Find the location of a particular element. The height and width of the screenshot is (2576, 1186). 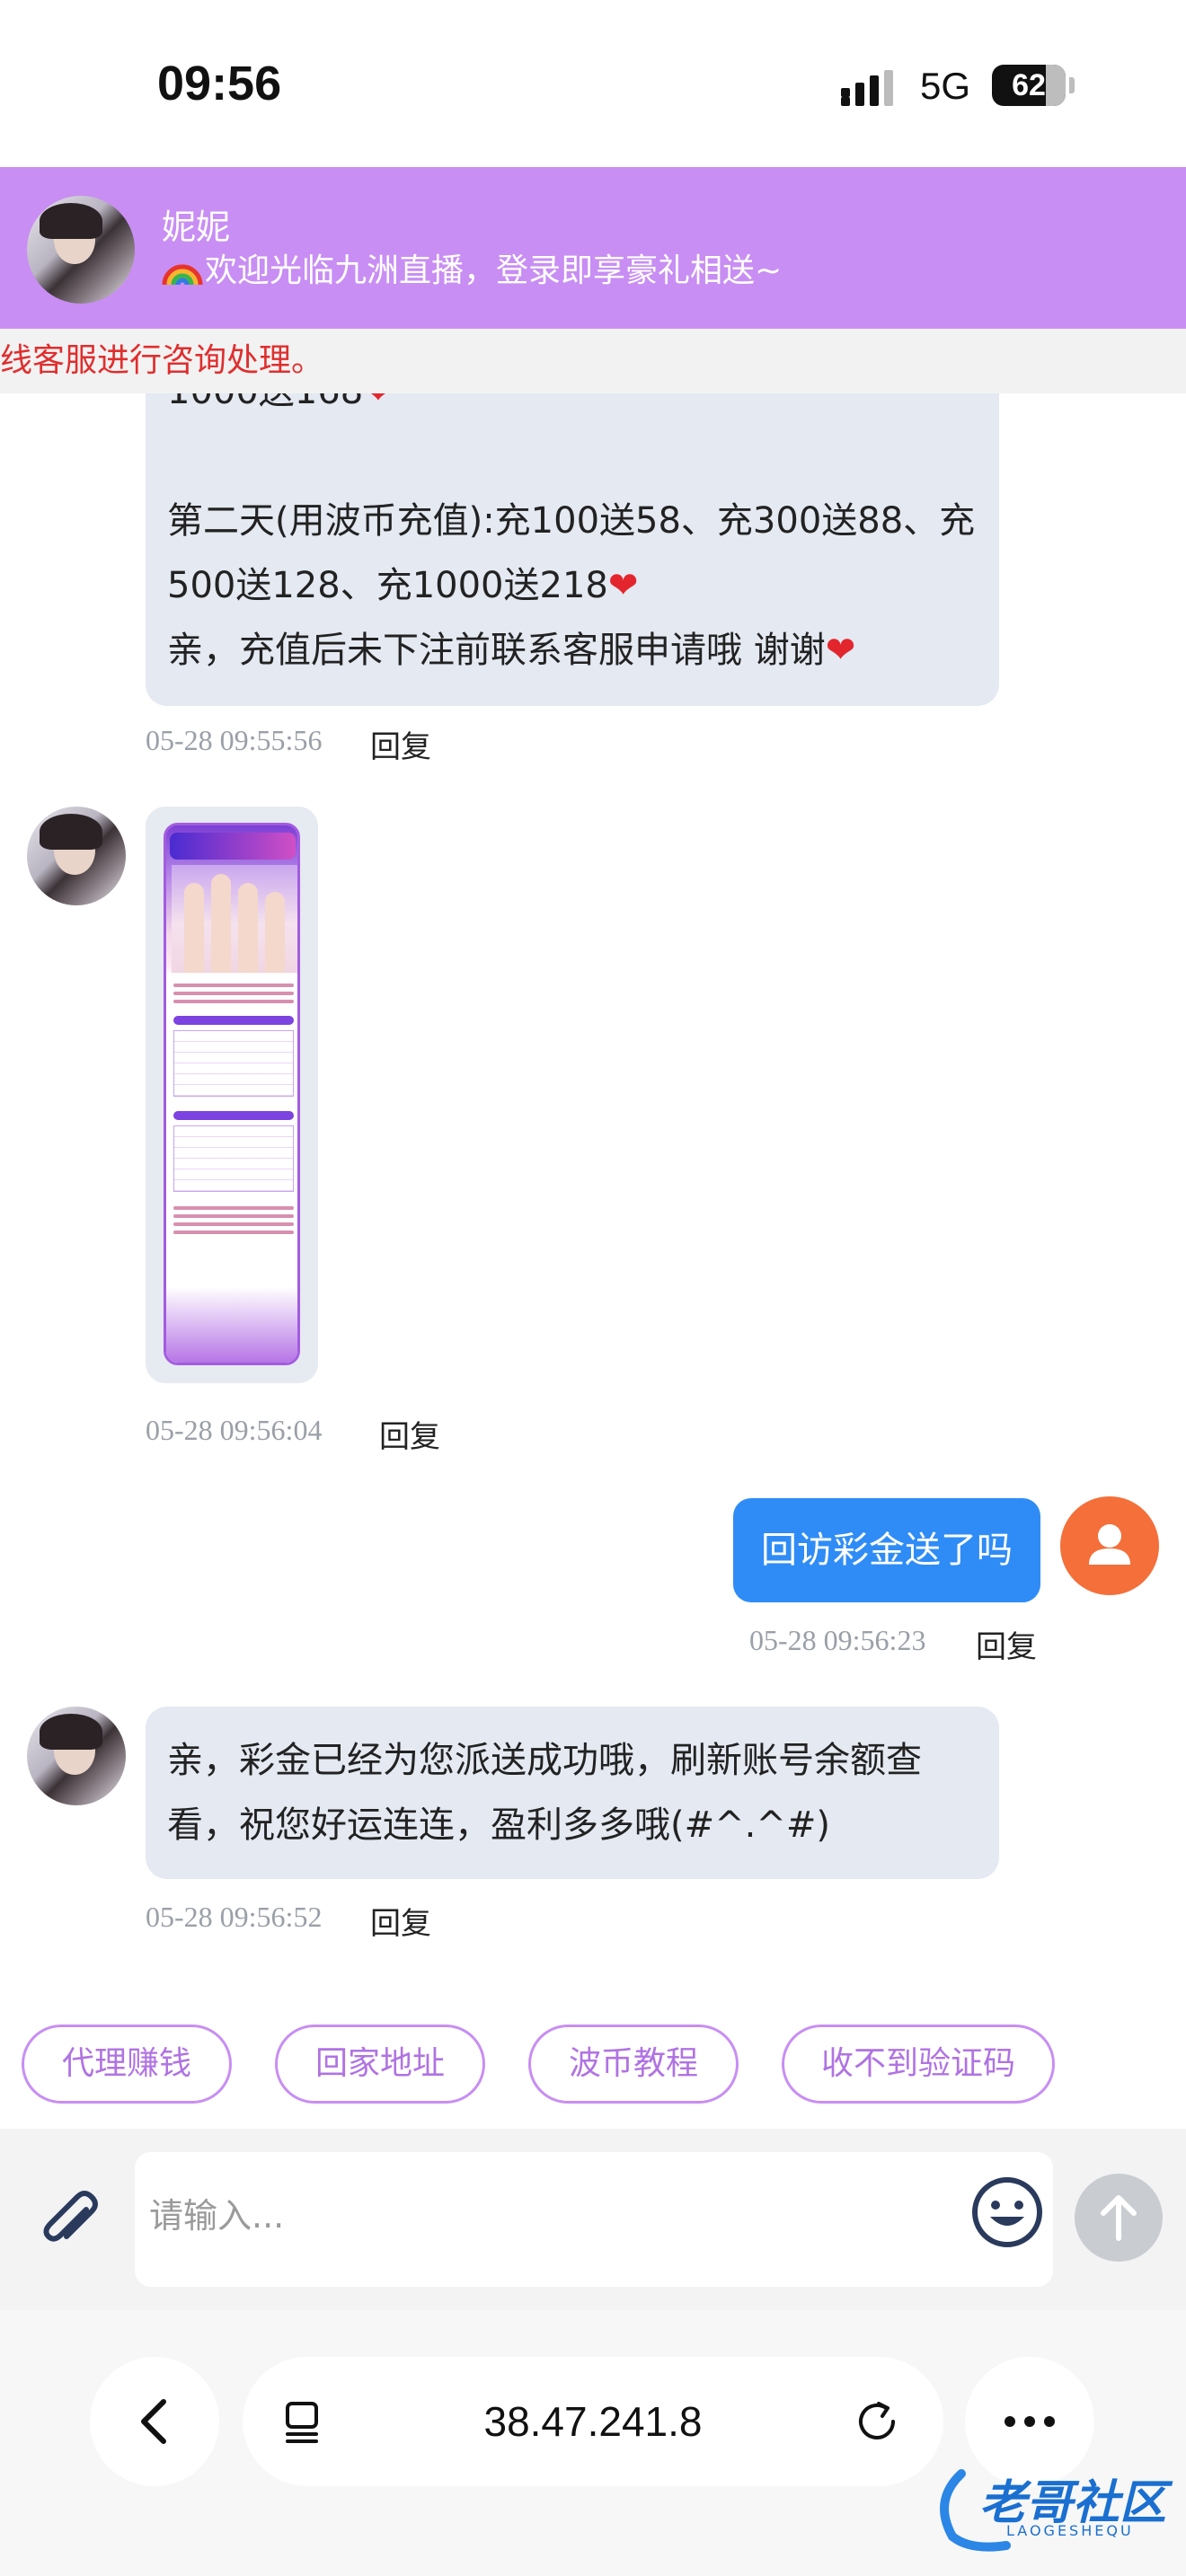

rainbow-icon is located at coordinates (182, 275).